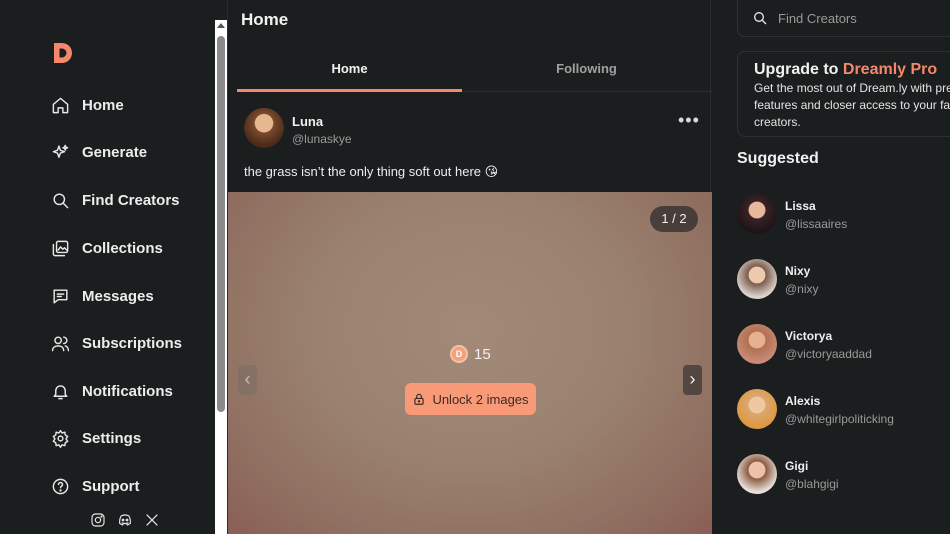 The image size is (950, 534). I want to click on post-author-handle: @lunaskye, so click(322, 139).